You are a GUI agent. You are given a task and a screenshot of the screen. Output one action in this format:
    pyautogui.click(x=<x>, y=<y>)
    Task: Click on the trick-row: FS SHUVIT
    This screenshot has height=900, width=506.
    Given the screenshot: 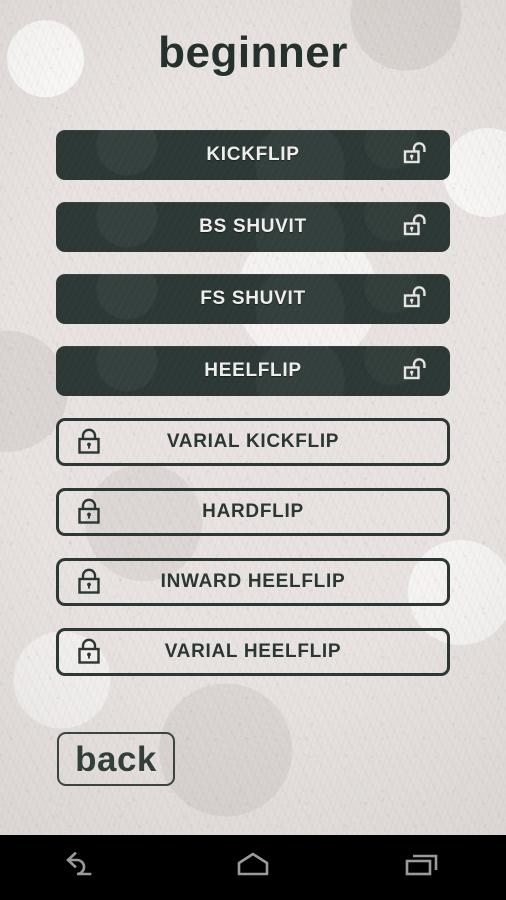 What is the action you would take?
    pyautogui.click(x=253, y=299)
    